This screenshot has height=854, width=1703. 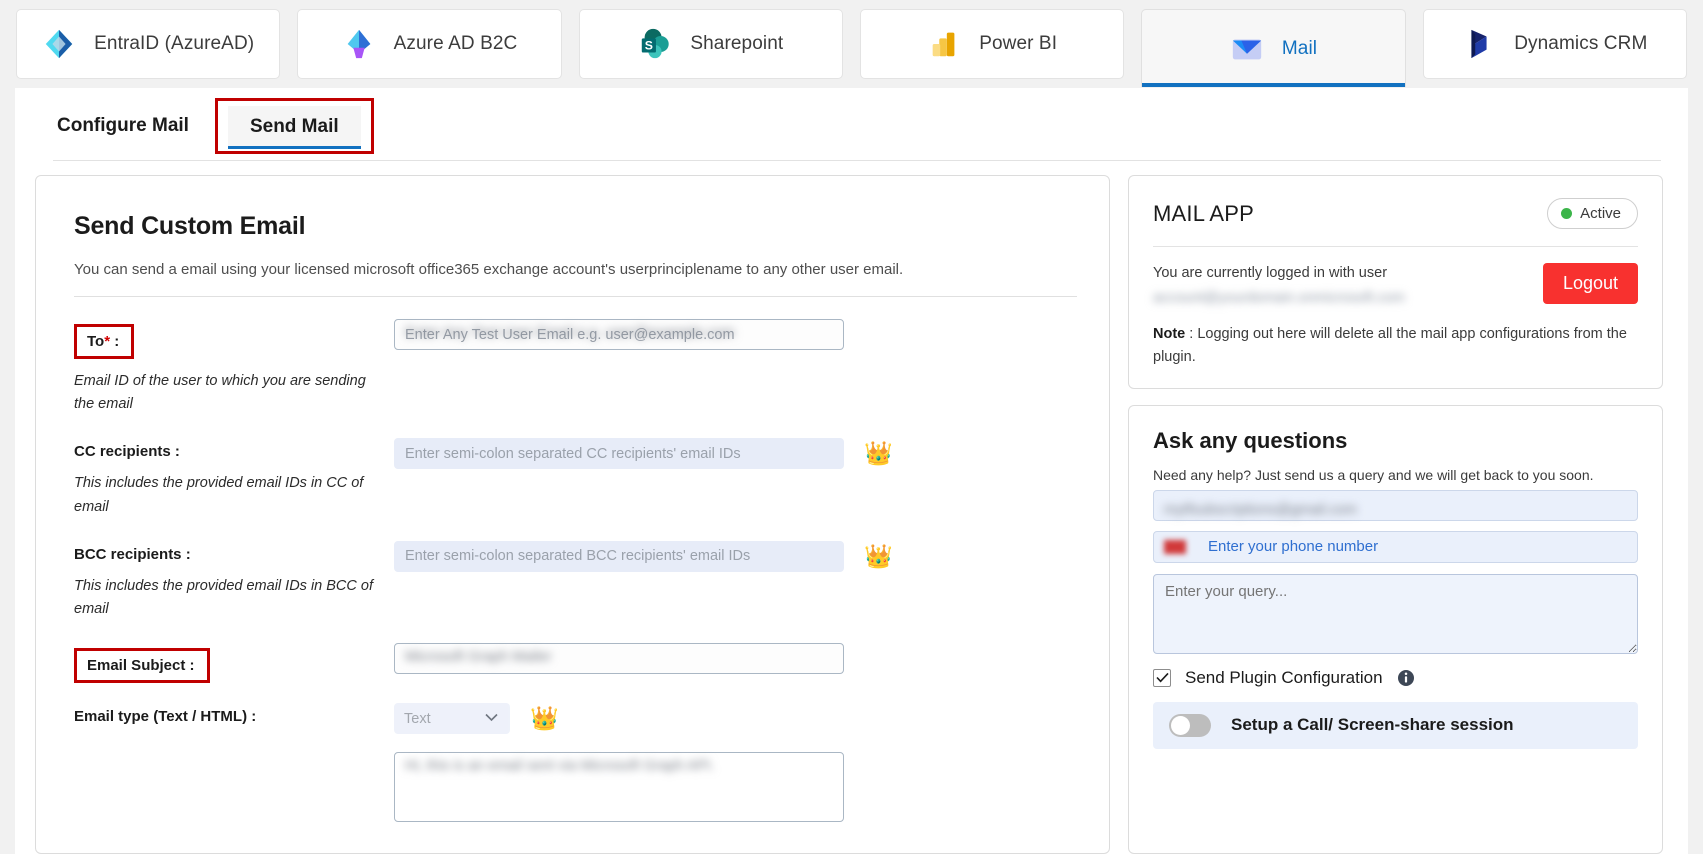 What do you see at coordinates (1395, 613) in the screenshot?
I see `query-textarea` at bounding box center [1395, 613].